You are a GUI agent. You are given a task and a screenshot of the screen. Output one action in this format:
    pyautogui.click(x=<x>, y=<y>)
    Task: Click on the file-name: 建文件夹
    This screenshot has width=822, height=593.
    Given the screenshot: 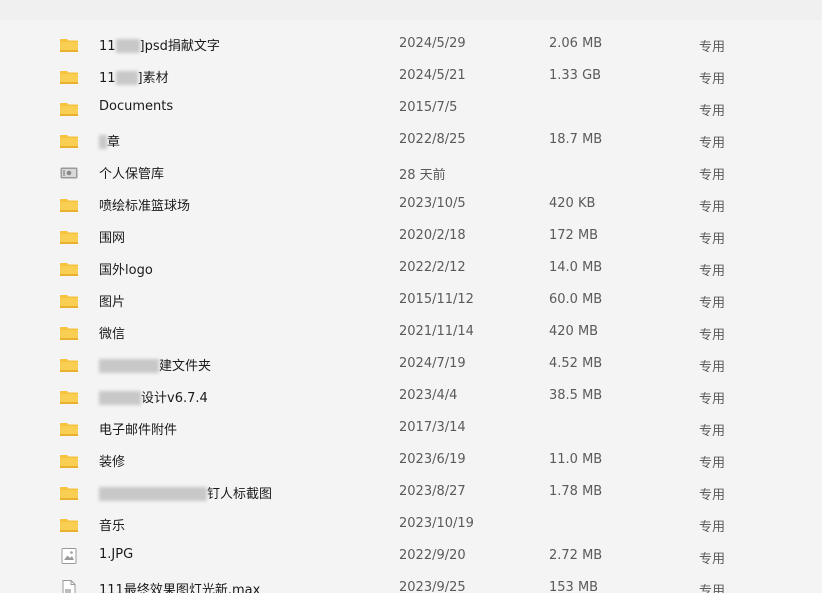 What is the action you would take?
    pyautogui.click(x=155, y=364)
    